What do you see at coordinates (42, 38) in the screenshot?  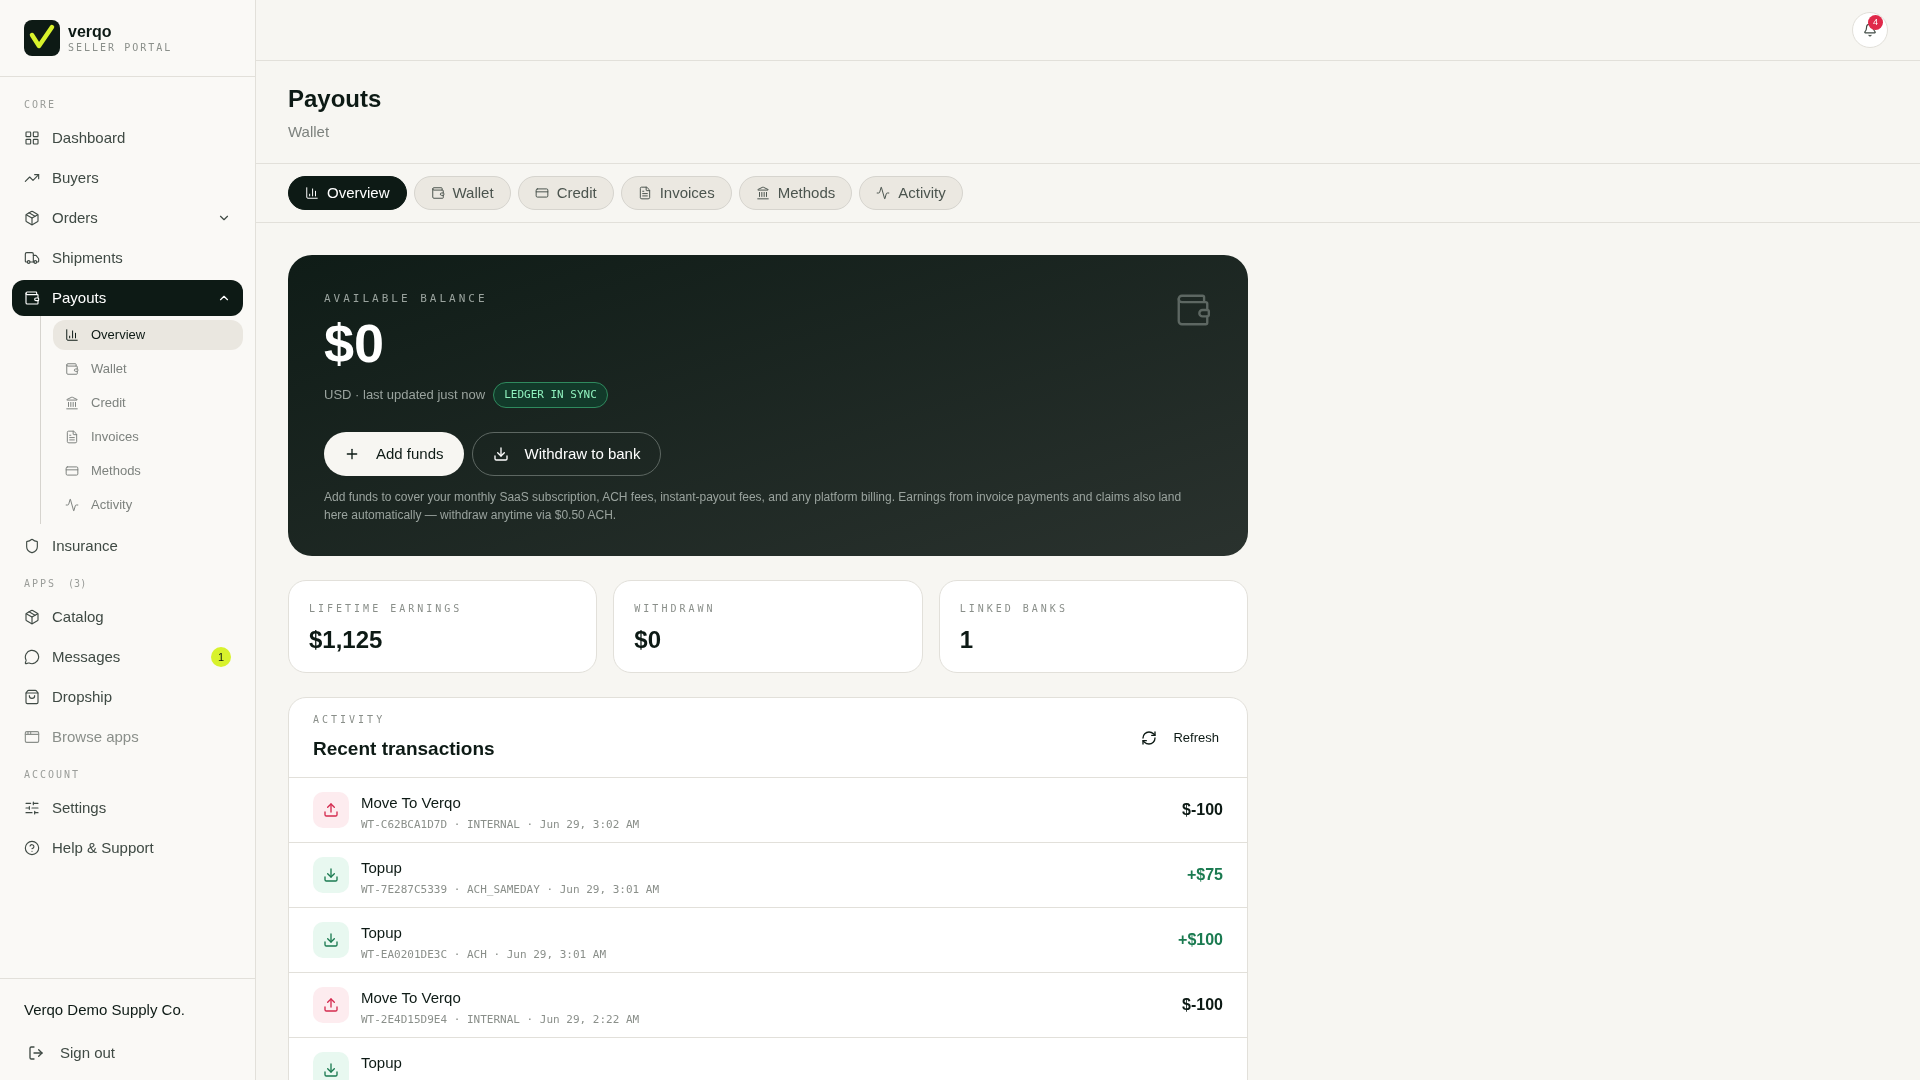 I see `logo-icon` at bounding box center [42, 38].